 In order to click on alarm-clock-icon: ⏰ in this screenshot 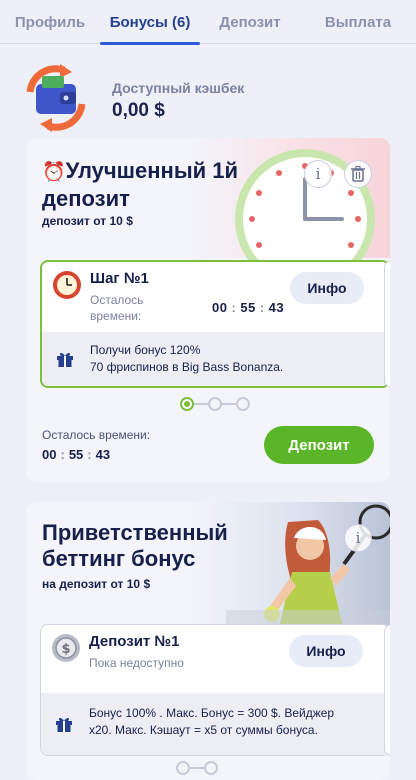, I will do `click(54, 172)`.